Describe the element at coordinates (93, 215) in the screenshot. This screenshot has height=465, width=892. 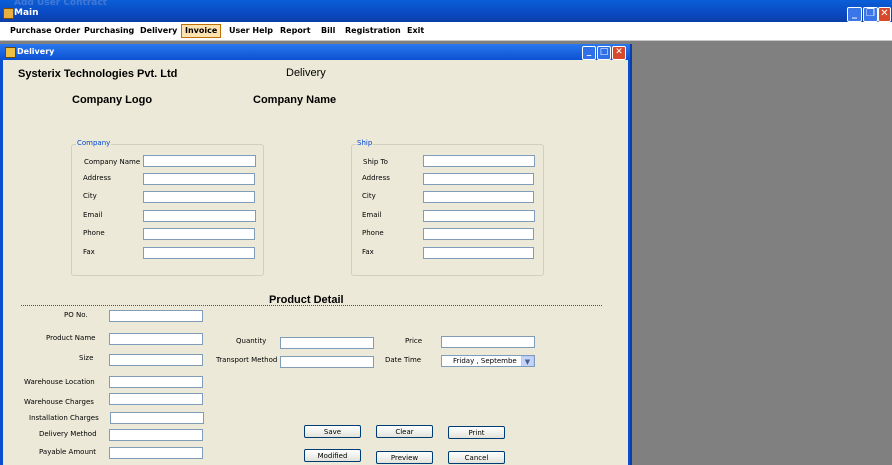
I see `company-email-label: Email` at that location.